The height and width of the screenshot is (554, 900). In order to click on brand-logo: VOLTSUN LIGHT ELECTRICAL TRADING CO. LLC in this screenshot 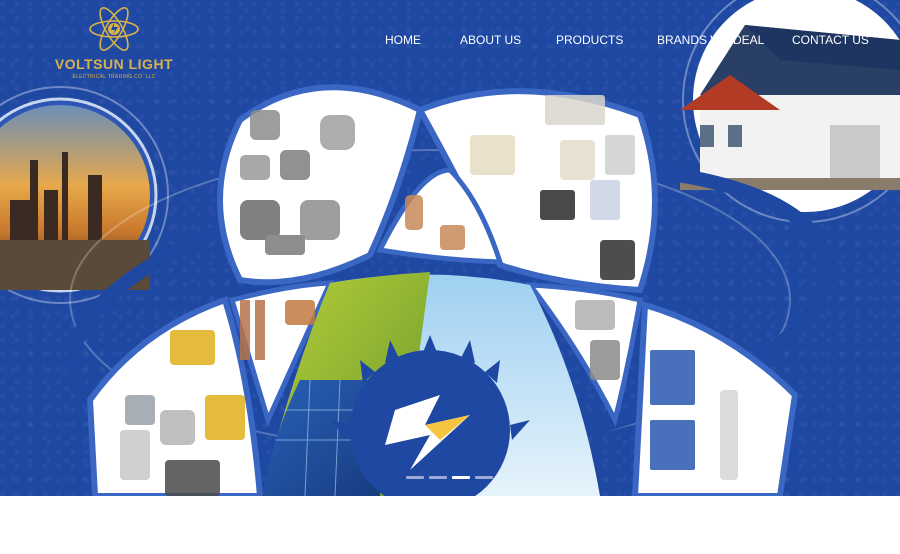, I will do `click(114, 44)`.